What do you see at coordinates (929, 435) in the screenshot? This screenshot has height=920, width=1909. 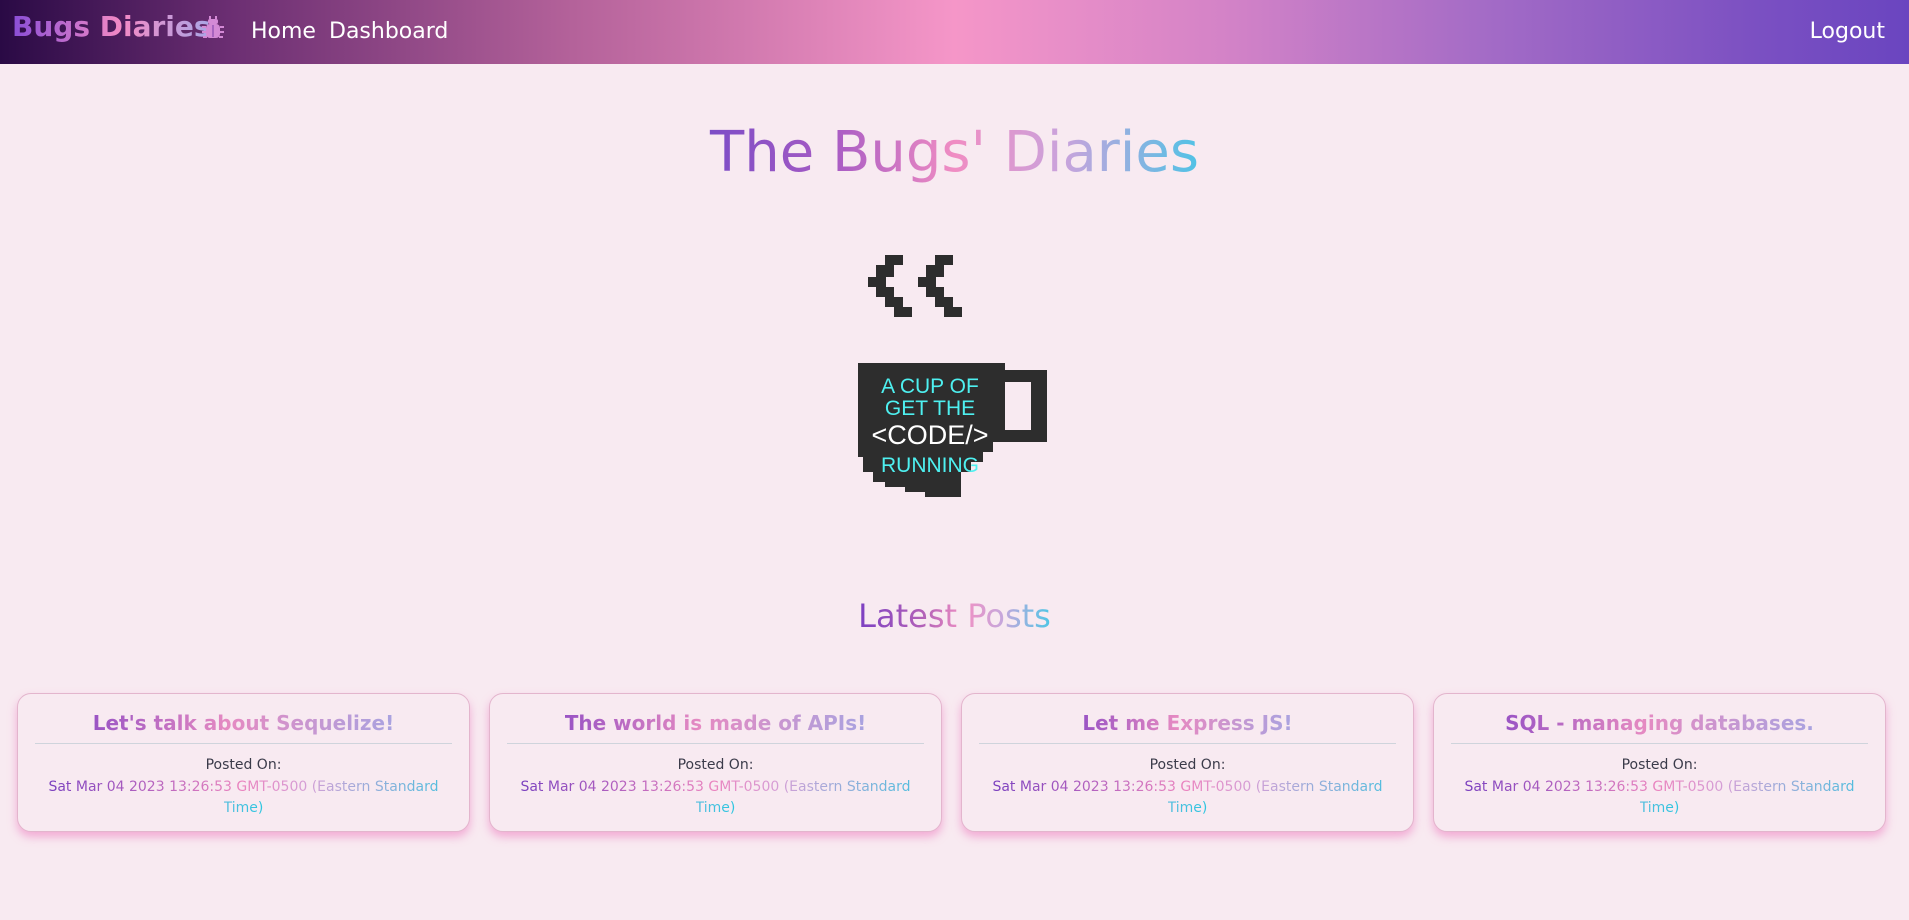 I see `logo-text-line3: <CODE/>` at bounding box center [929, 435].